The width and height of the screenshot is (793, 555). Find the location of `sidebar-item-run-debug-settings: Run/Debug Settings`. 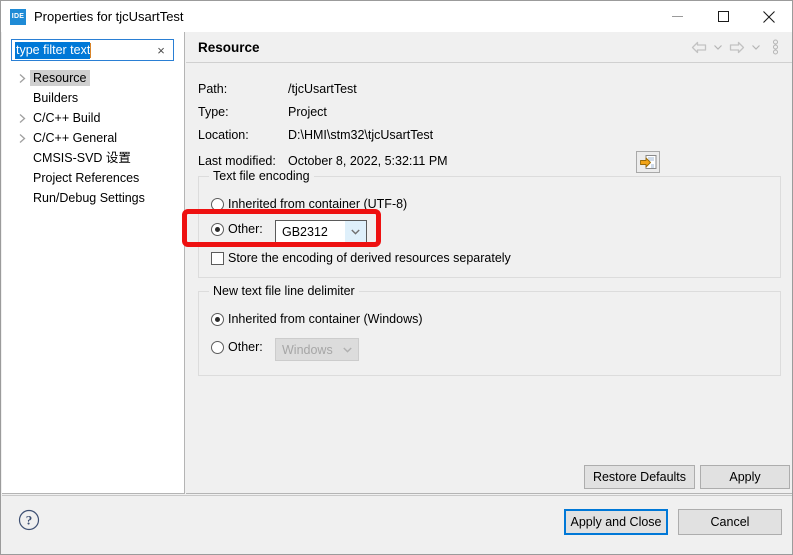

sidebar-item-run-debug-settings: Run/Debug Settings is located at coordinates (93, 198).